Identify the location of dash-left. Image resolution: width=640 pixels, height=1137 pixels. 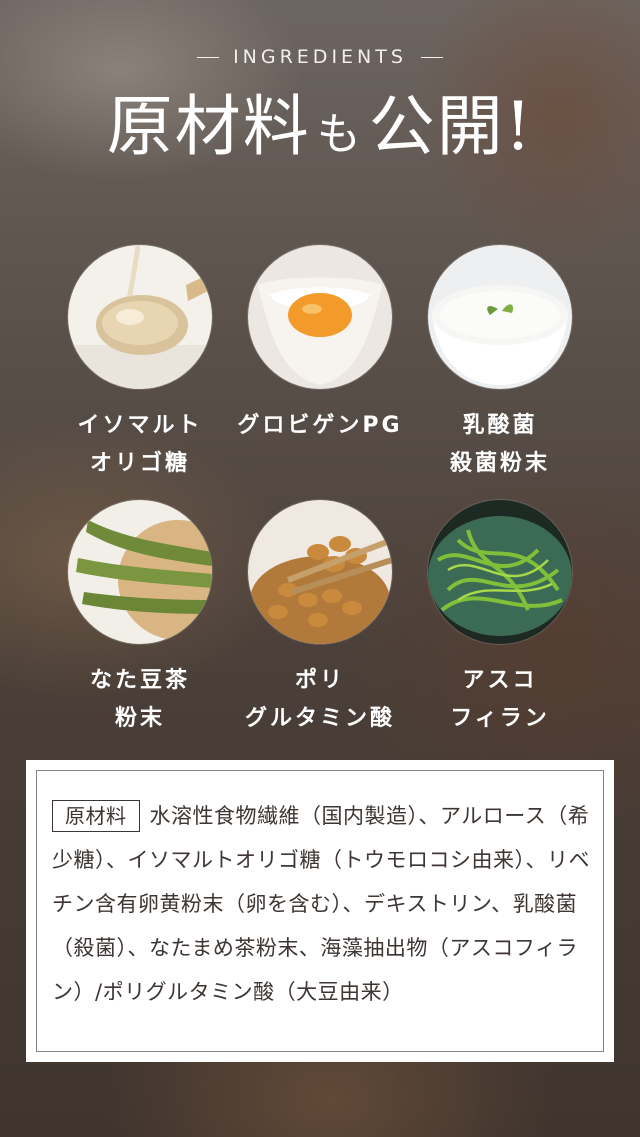
(208, 57).